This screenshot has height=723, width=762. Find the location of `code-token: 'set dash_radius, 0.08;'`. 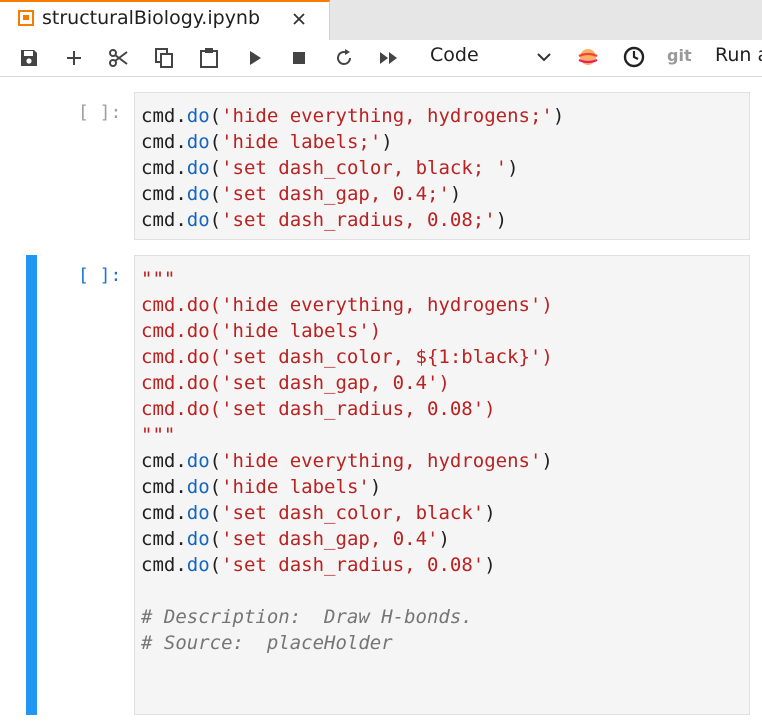

code-token: 'set dash_radius, 0.08;' is located at coordinates (358, 220).